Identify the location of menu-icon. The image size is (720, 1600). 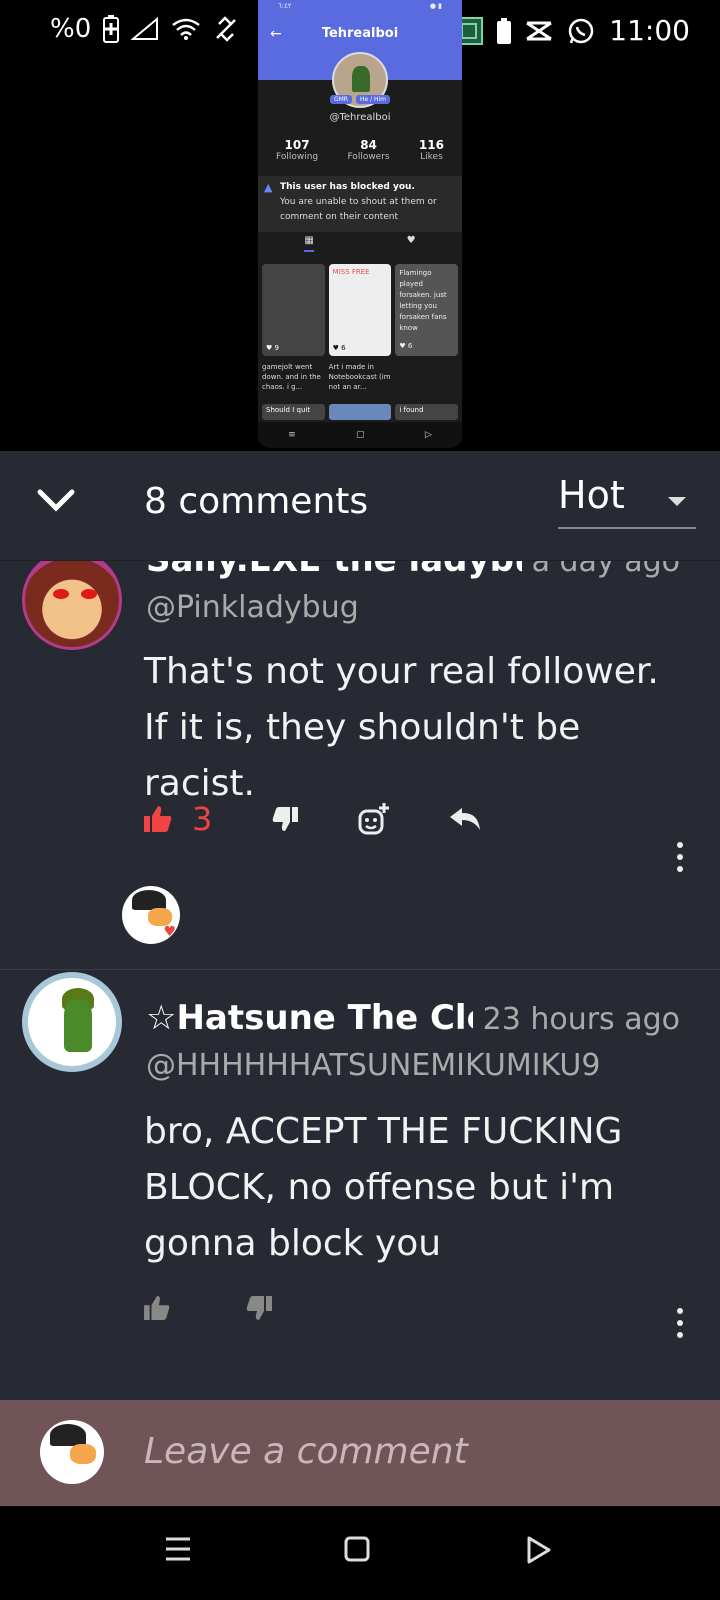
(178, 1551).